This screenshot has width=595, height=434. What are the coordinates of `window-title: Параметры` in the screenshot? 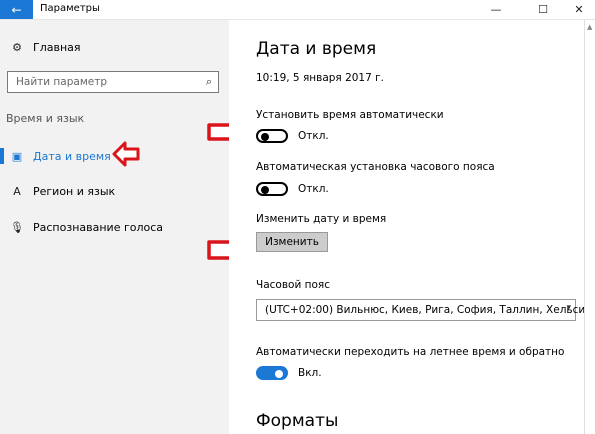 It's located at (70, 8).